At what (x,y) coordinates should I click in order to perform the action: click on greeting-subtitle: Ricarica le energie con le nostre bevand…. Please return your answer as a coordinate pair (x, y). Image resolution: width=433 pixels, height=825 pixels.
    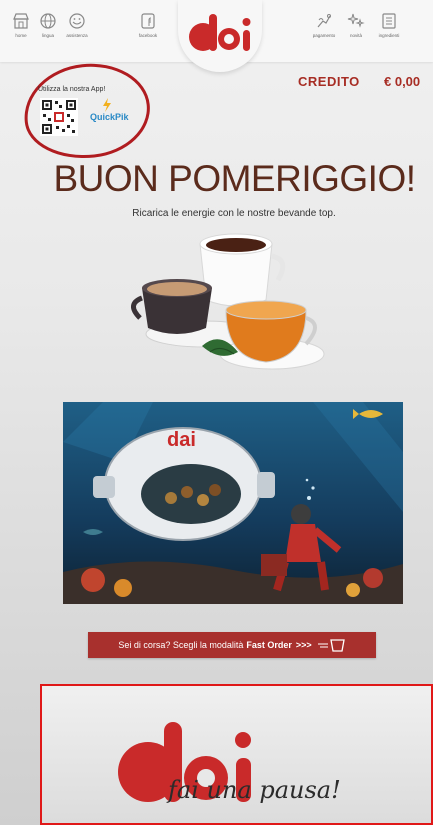
    Looking at the image, I should click on (234, 213).